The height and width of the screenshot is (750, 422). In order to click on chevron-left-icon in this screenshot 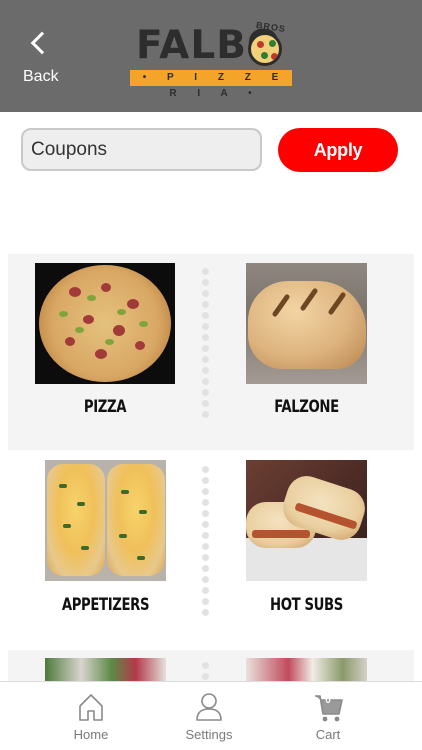, I will do `click(42, 43)`.